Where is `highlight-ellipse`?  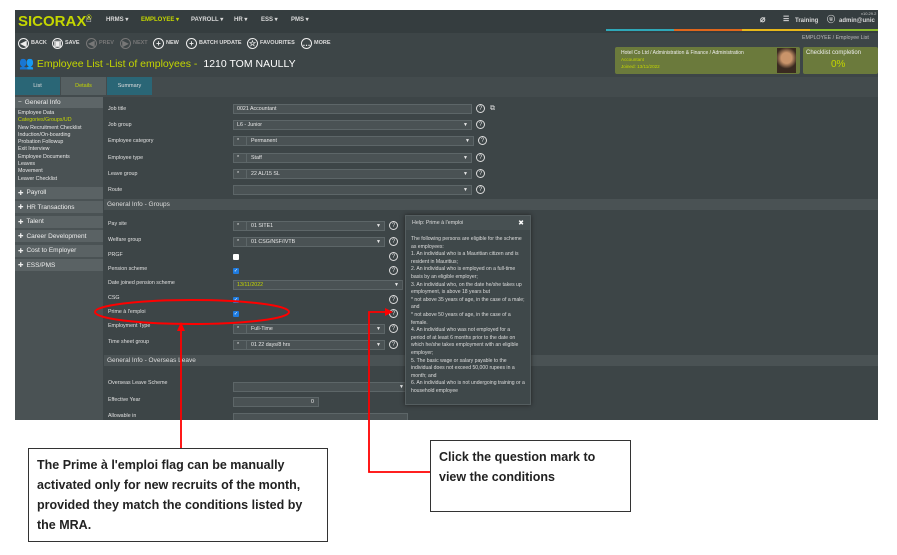 highlight-ellipse is located at coordinates (192, 312).